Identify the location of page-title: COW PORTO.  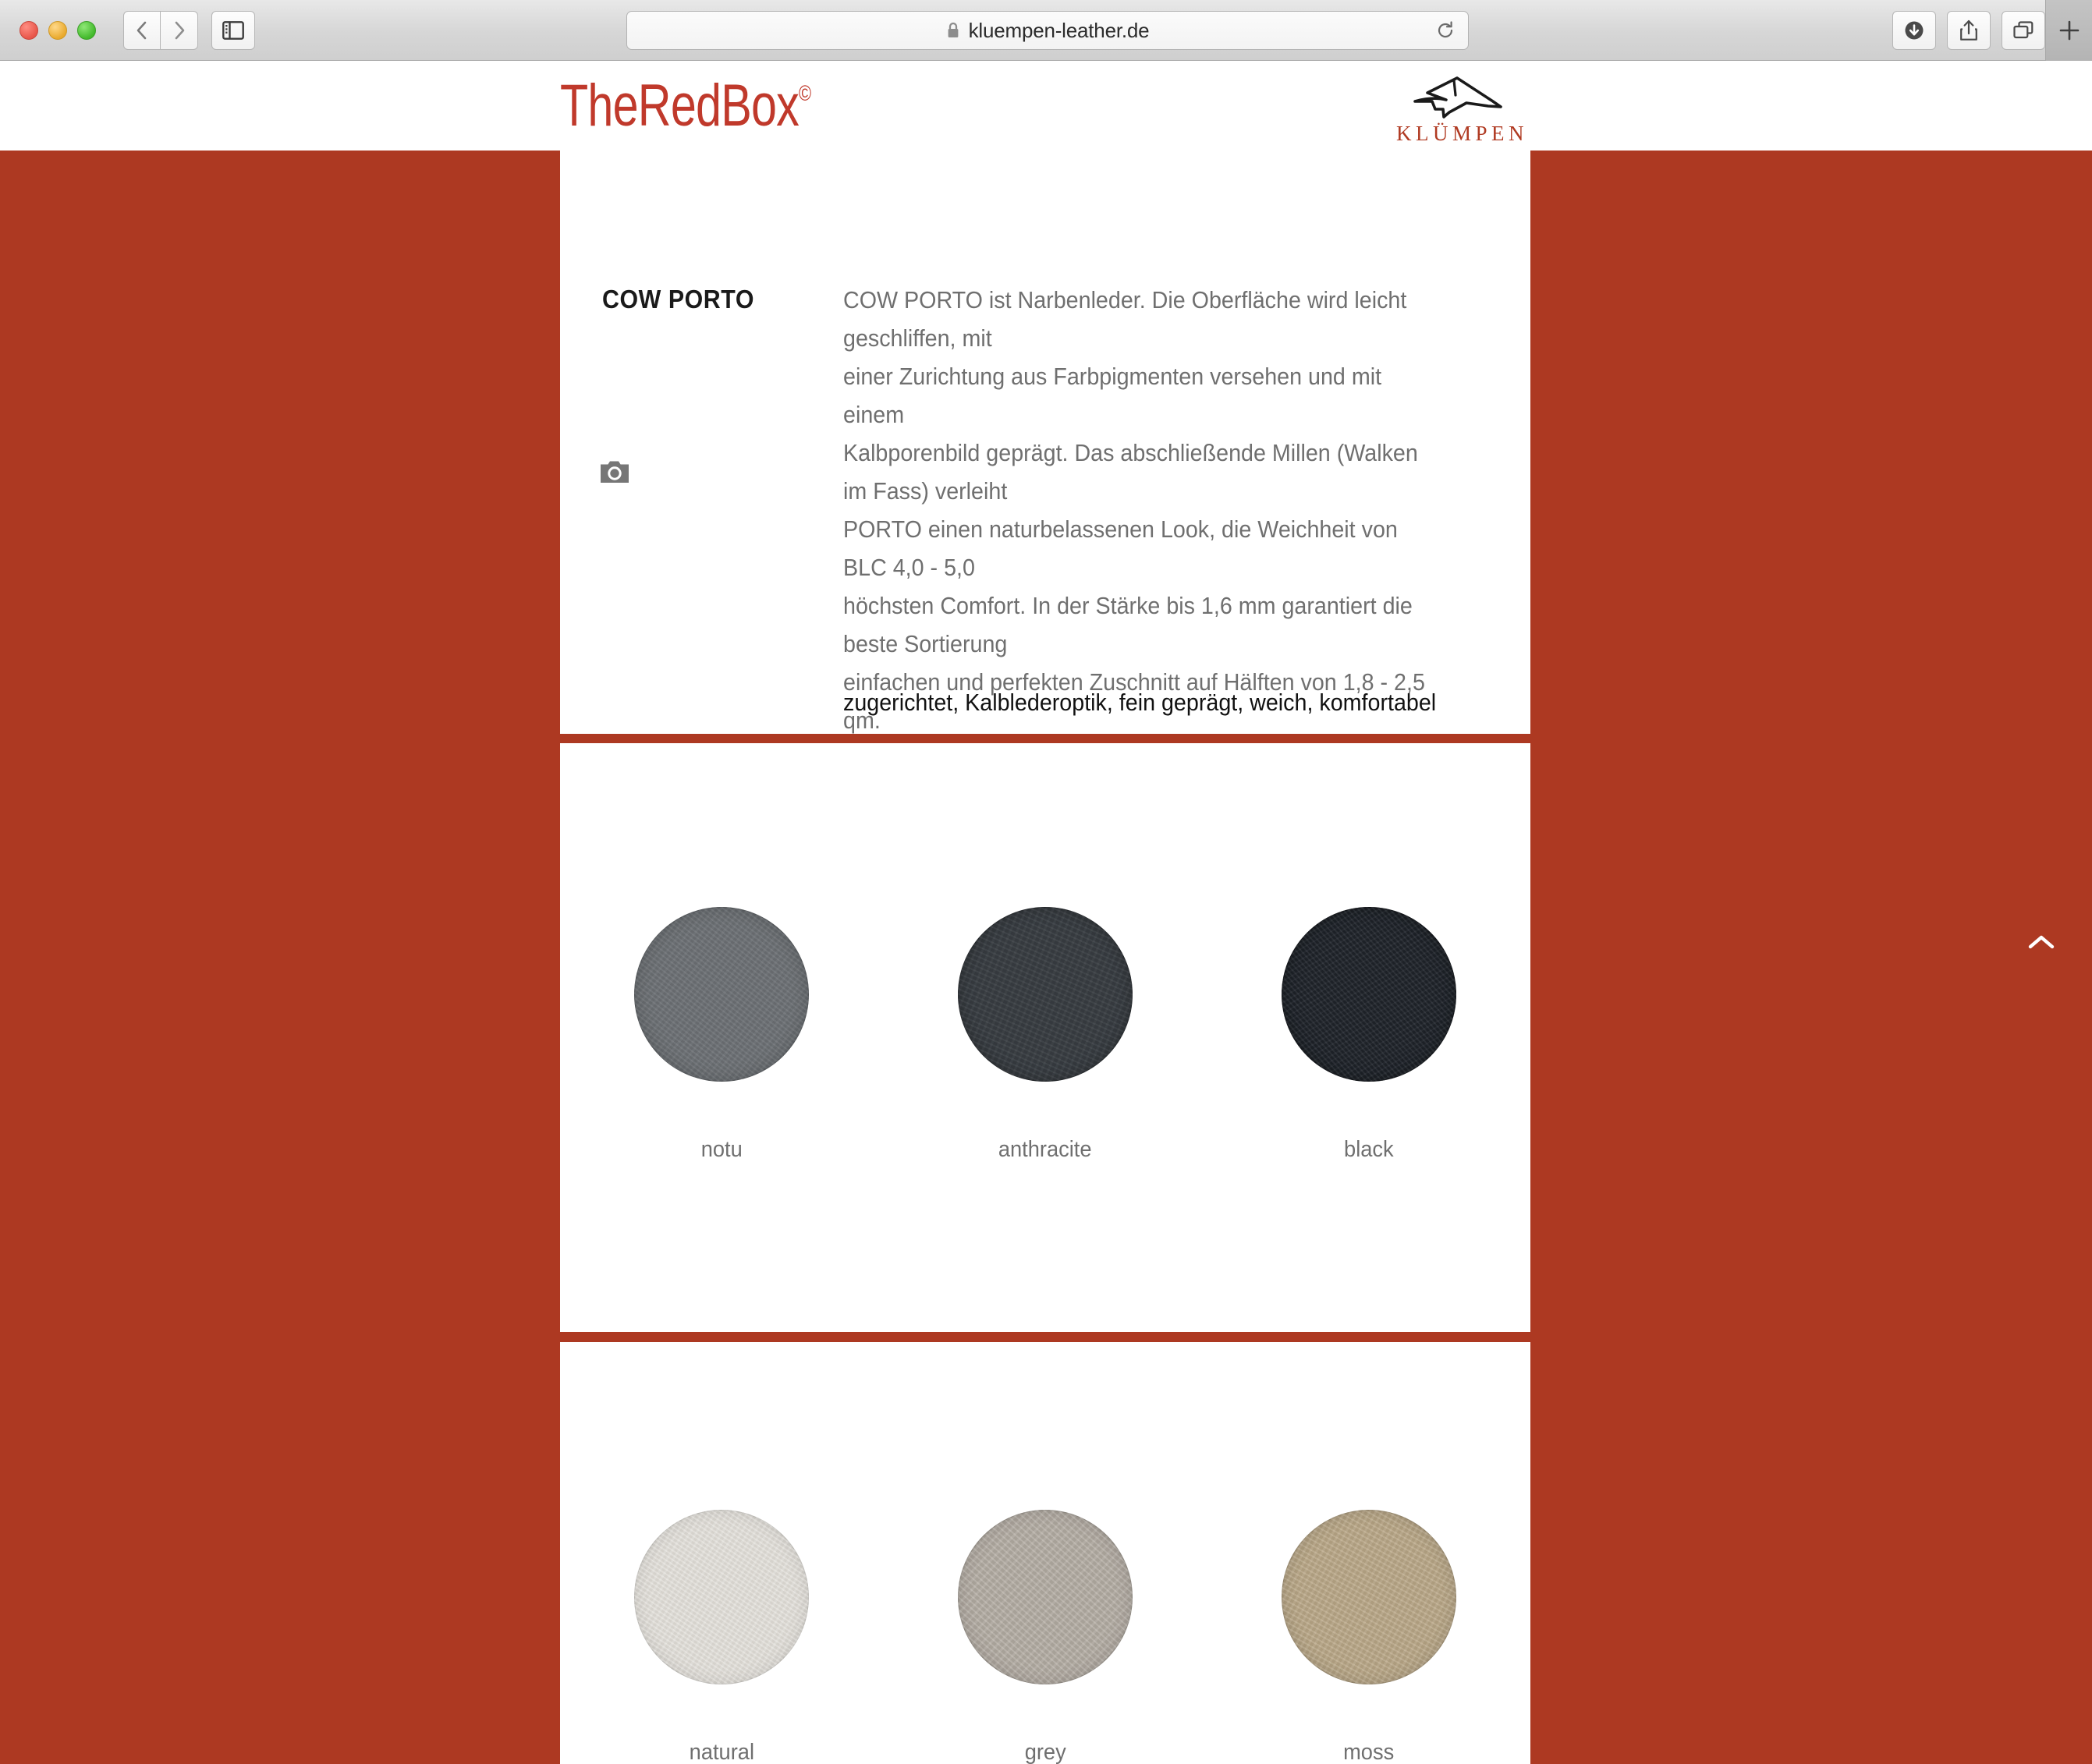
(678, 299).